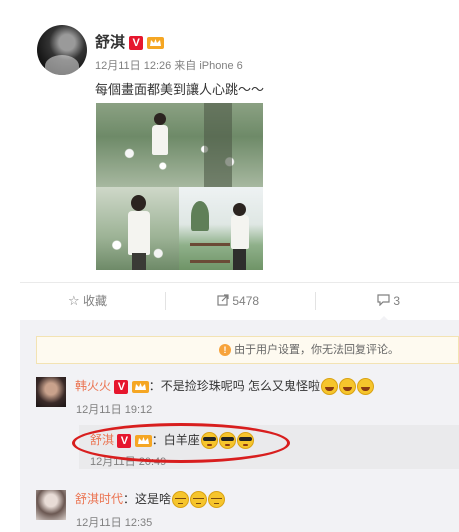 This screenshot has height=532, width=459. Describe the element at coordinates (95, 301) in the screenshot. I see `favorite-label: 收藏` at that location.